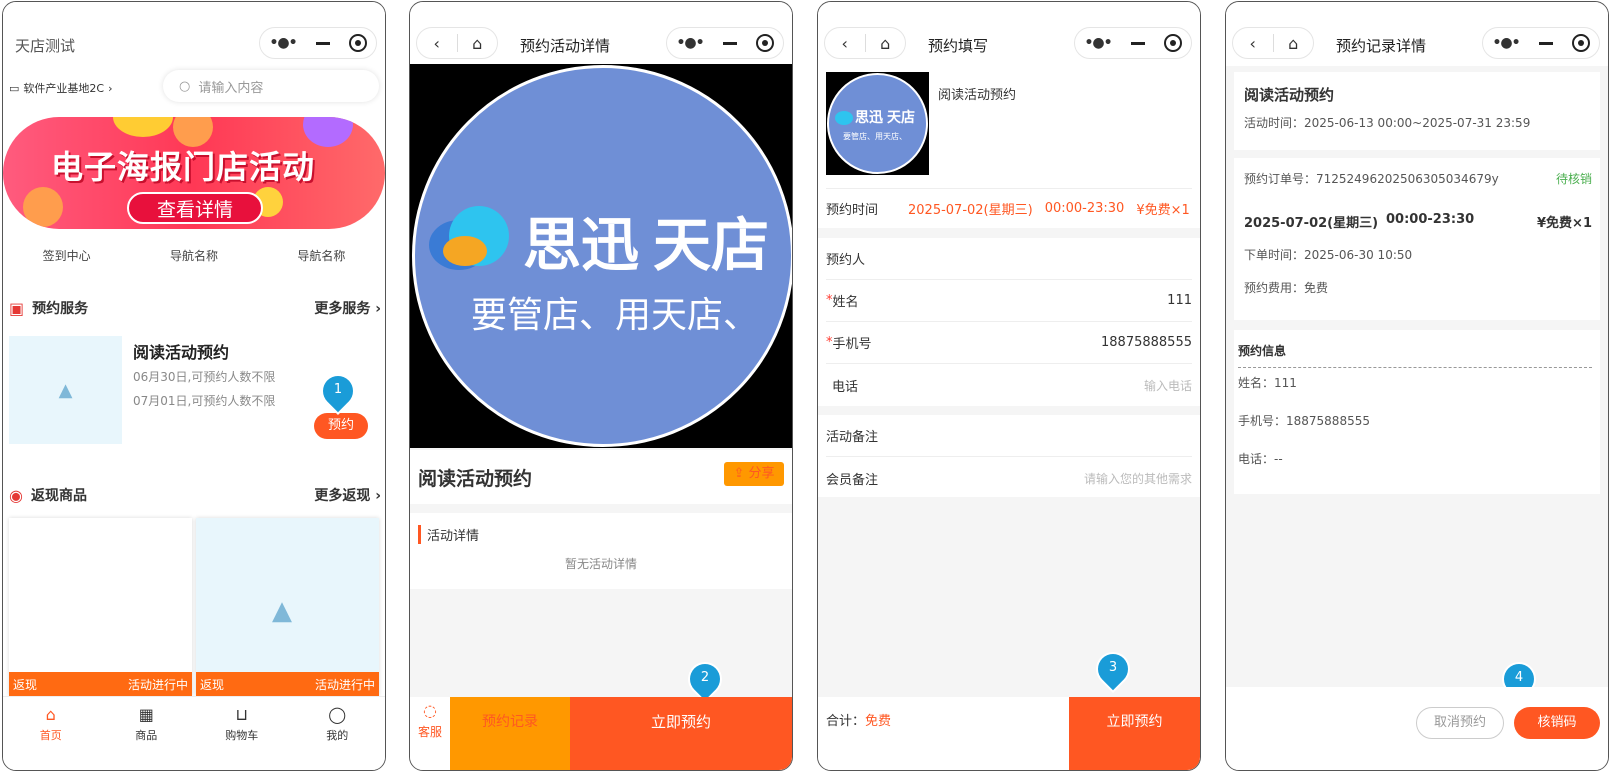 This screenshot has width=1622, height=772. Describe the element at coordinates (1009, 385) in the screenshot. I see `tel-field: 电话 输入电话` at that location.